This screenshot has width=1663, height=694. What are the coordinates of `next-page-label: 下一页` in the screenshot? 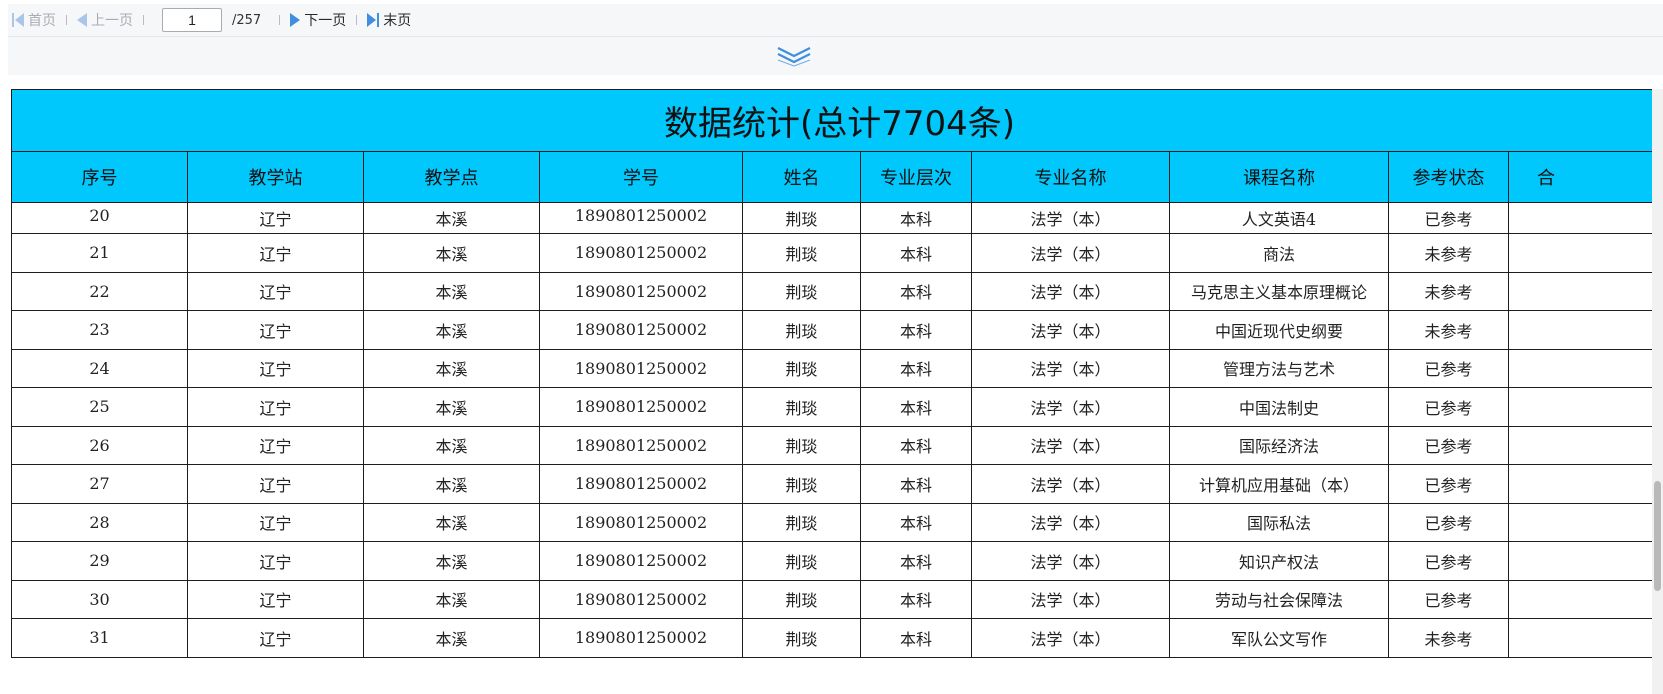 It's located at (325, 21).